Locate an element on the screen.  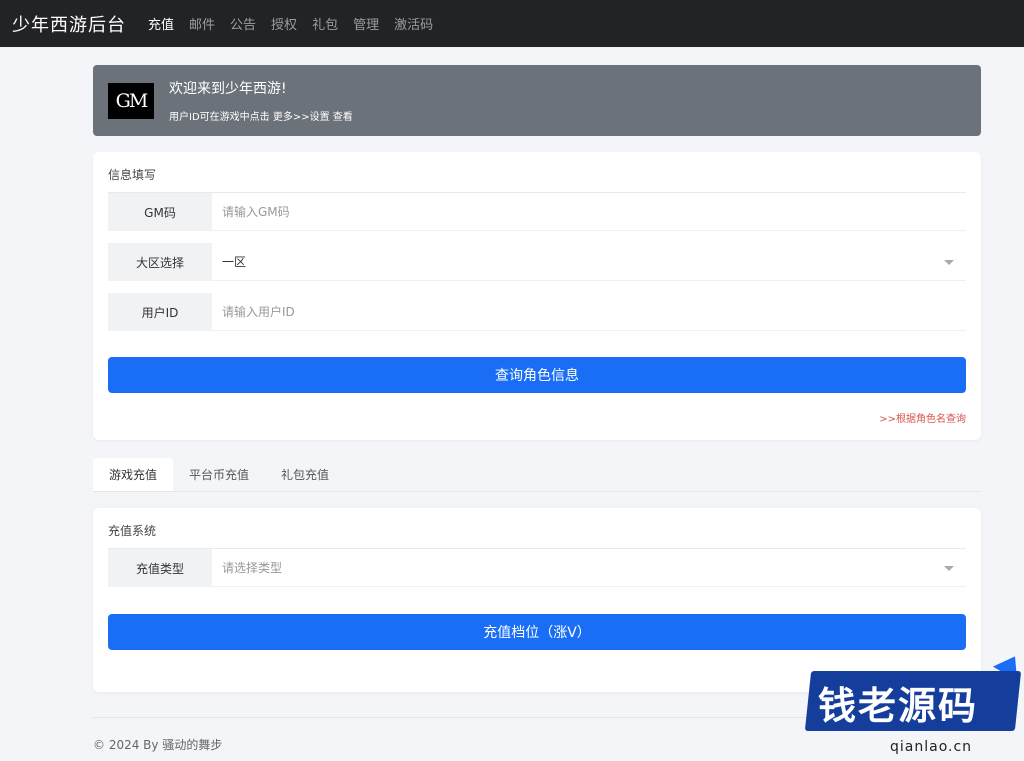
recharge-type-select: 请选择类型 is located at coordinates (589, 568).